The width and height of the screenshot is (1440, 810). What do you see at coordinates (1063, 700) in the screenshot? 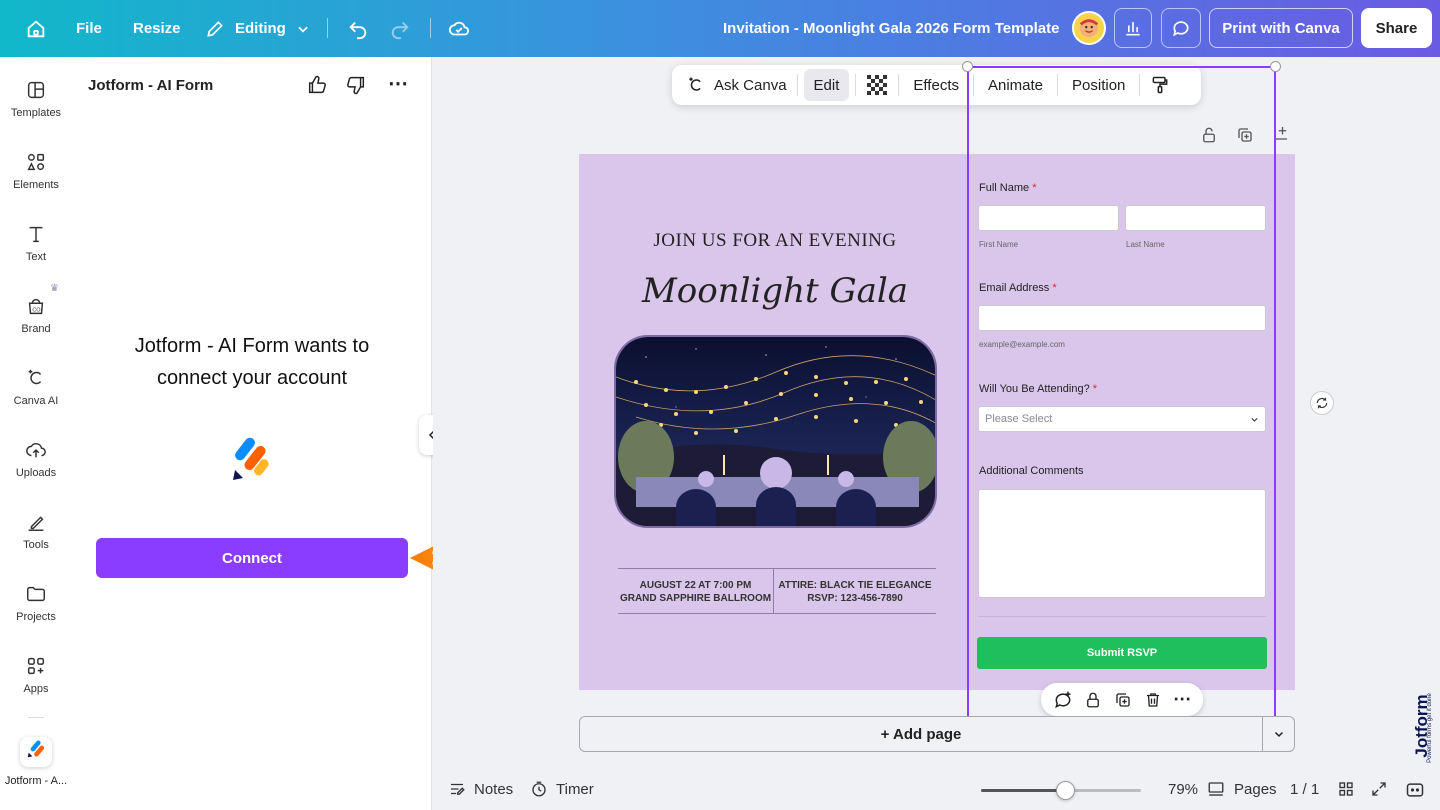
I see `comment-add-icon` at bounding box center [1063, 700].